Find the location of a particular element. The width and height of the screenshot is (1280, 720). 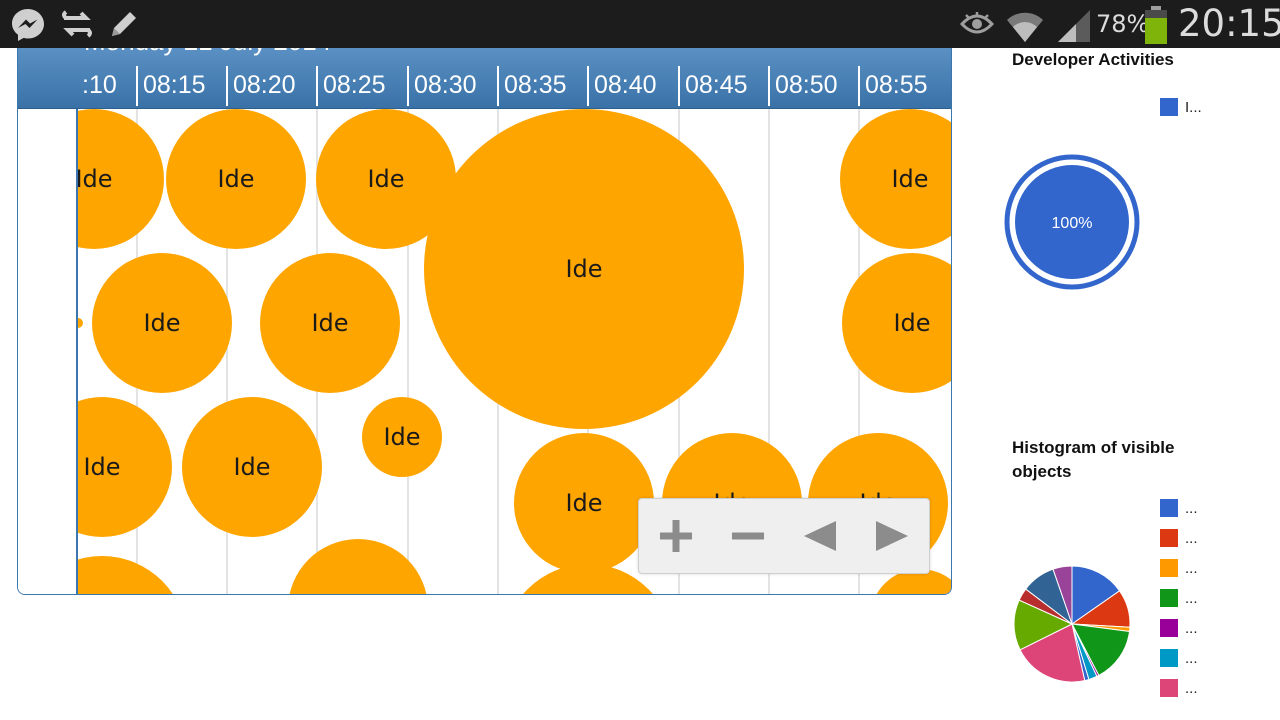

time-tick: :10 is located at coordinates (99, 85).